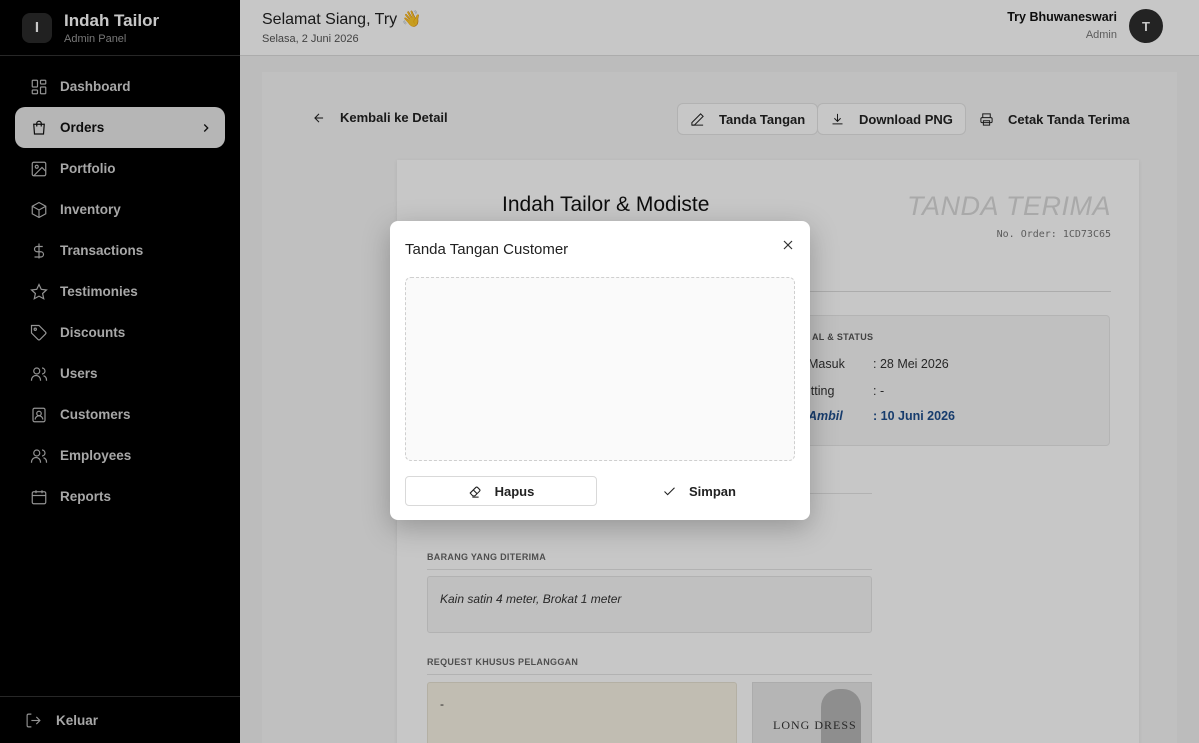 This screenshot has width=1199, height=743. Describe the element at coordinates (669, 490) in the screenshot. I see `check-icon` at that location.